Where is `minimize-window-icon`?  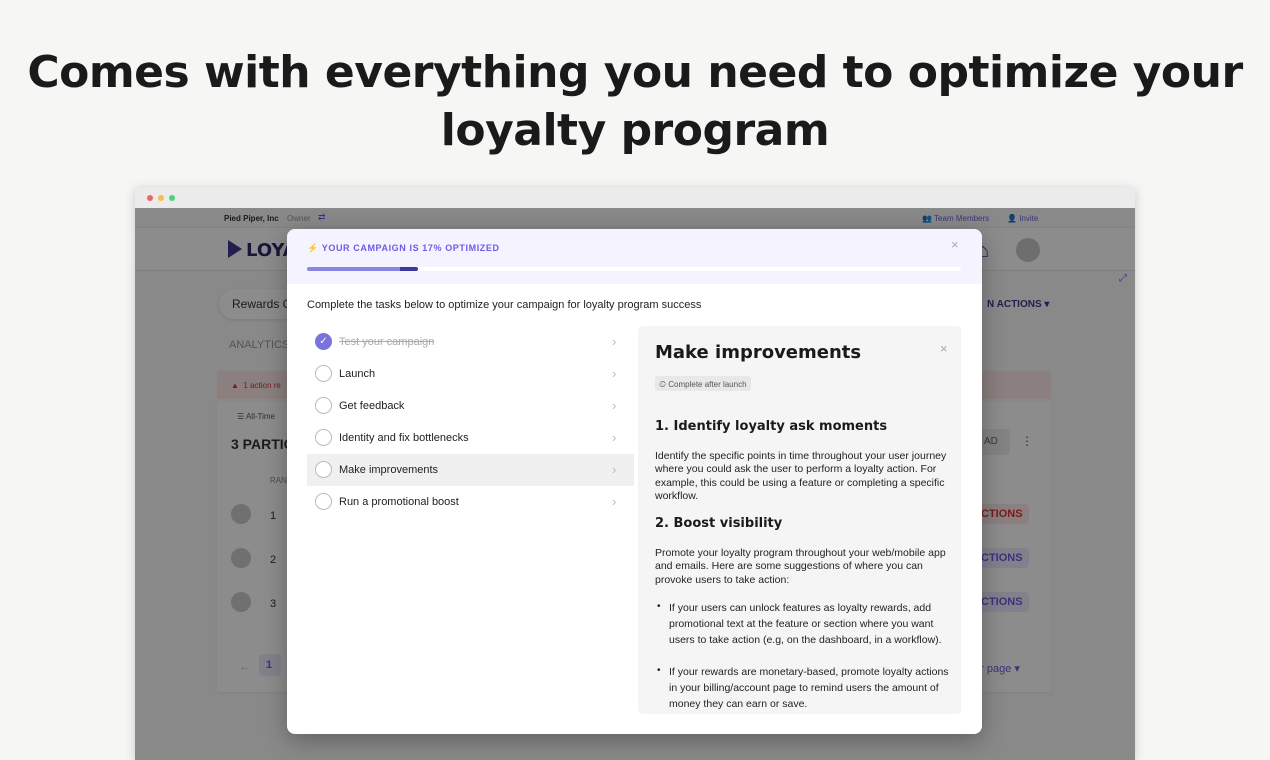
minimize-window-icon is located at coordinates (161, 198).